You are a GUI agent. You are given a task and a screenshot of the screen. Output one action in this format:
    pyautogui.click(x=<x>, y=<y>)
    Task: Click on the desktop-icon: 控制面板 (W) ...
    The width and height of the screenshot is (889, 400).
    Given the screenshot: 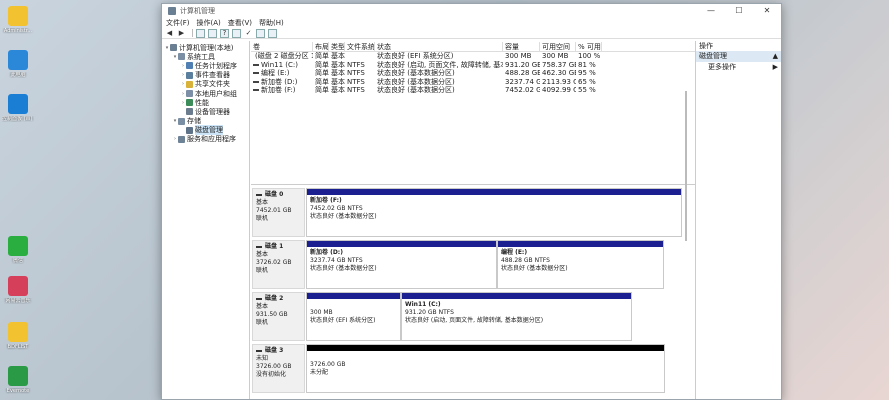 What is the action you would take?
    pyautogui.click(x=18, y=108)
    